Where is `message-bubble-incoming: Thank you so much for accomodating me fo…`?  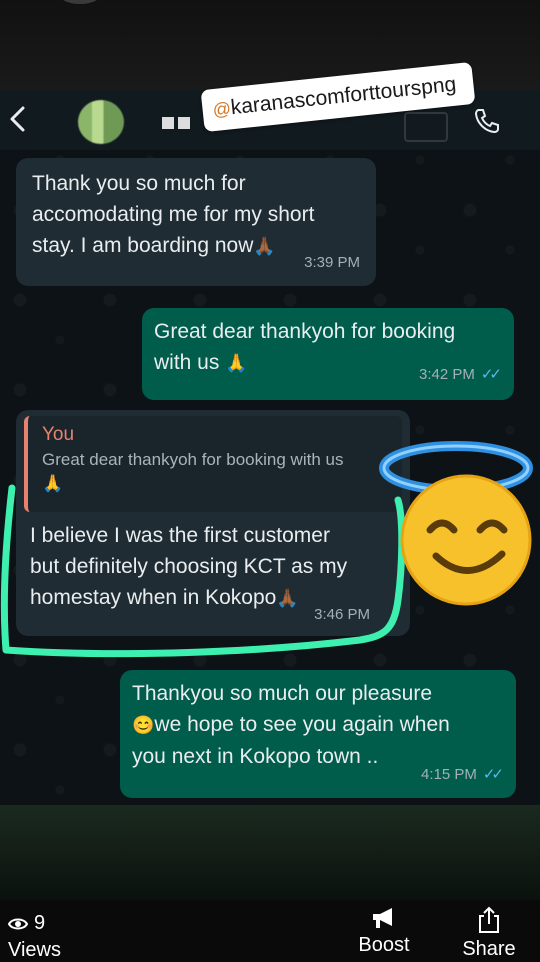
message-bubble-incoming: Thank you so much for accomodating me fo… is located at coordinates (196, 222).